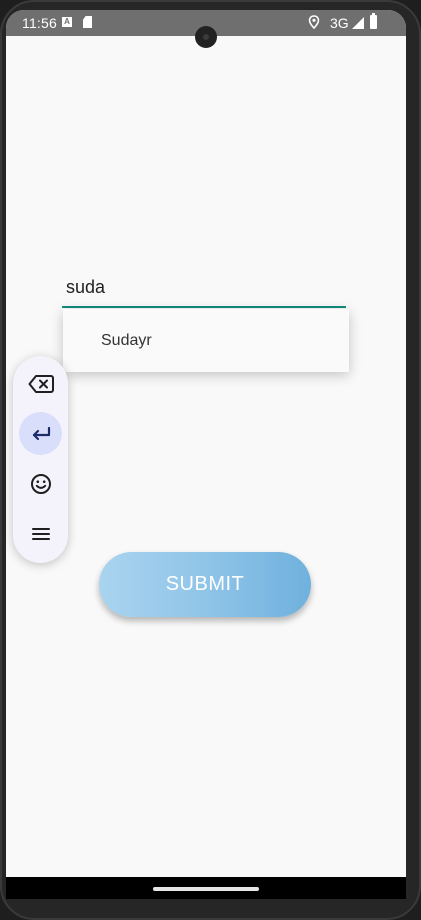 The height and width of the screenshot is (920, 421). Describe the element at coordinates (205, 584) in the screenshot. I see `submit-button: SUBMIT` at that location.